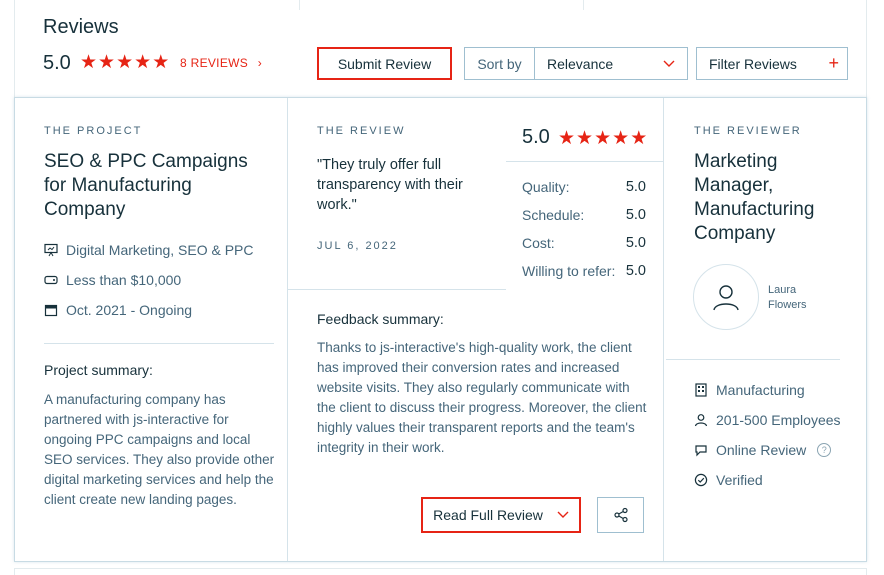  What do you see at coordinates (129, 310) in the screenshot?
I see `project-dates-text: Oct. 2021 - Ongoing` at bounding box center [129, 310].